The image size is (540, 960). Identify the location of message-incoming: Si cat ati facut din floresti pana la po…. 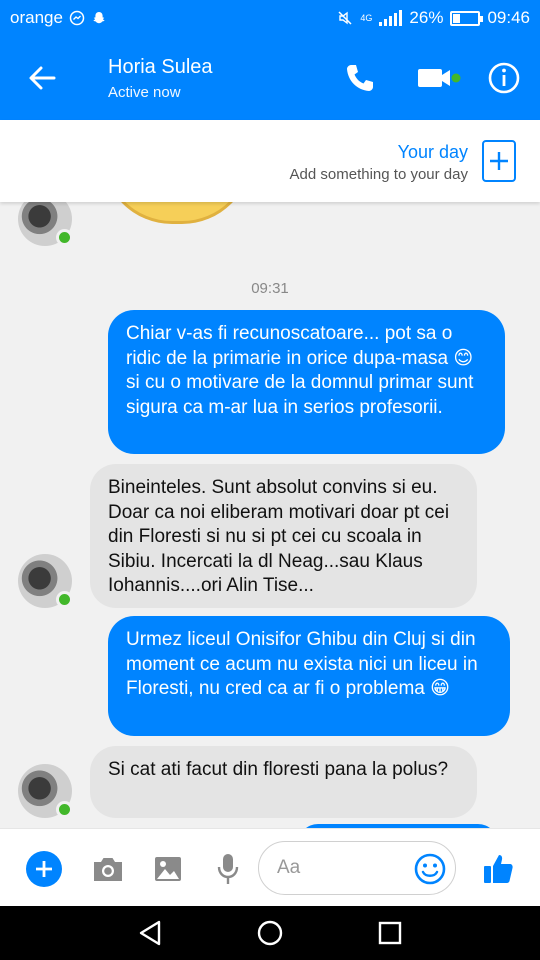
(283, 782).